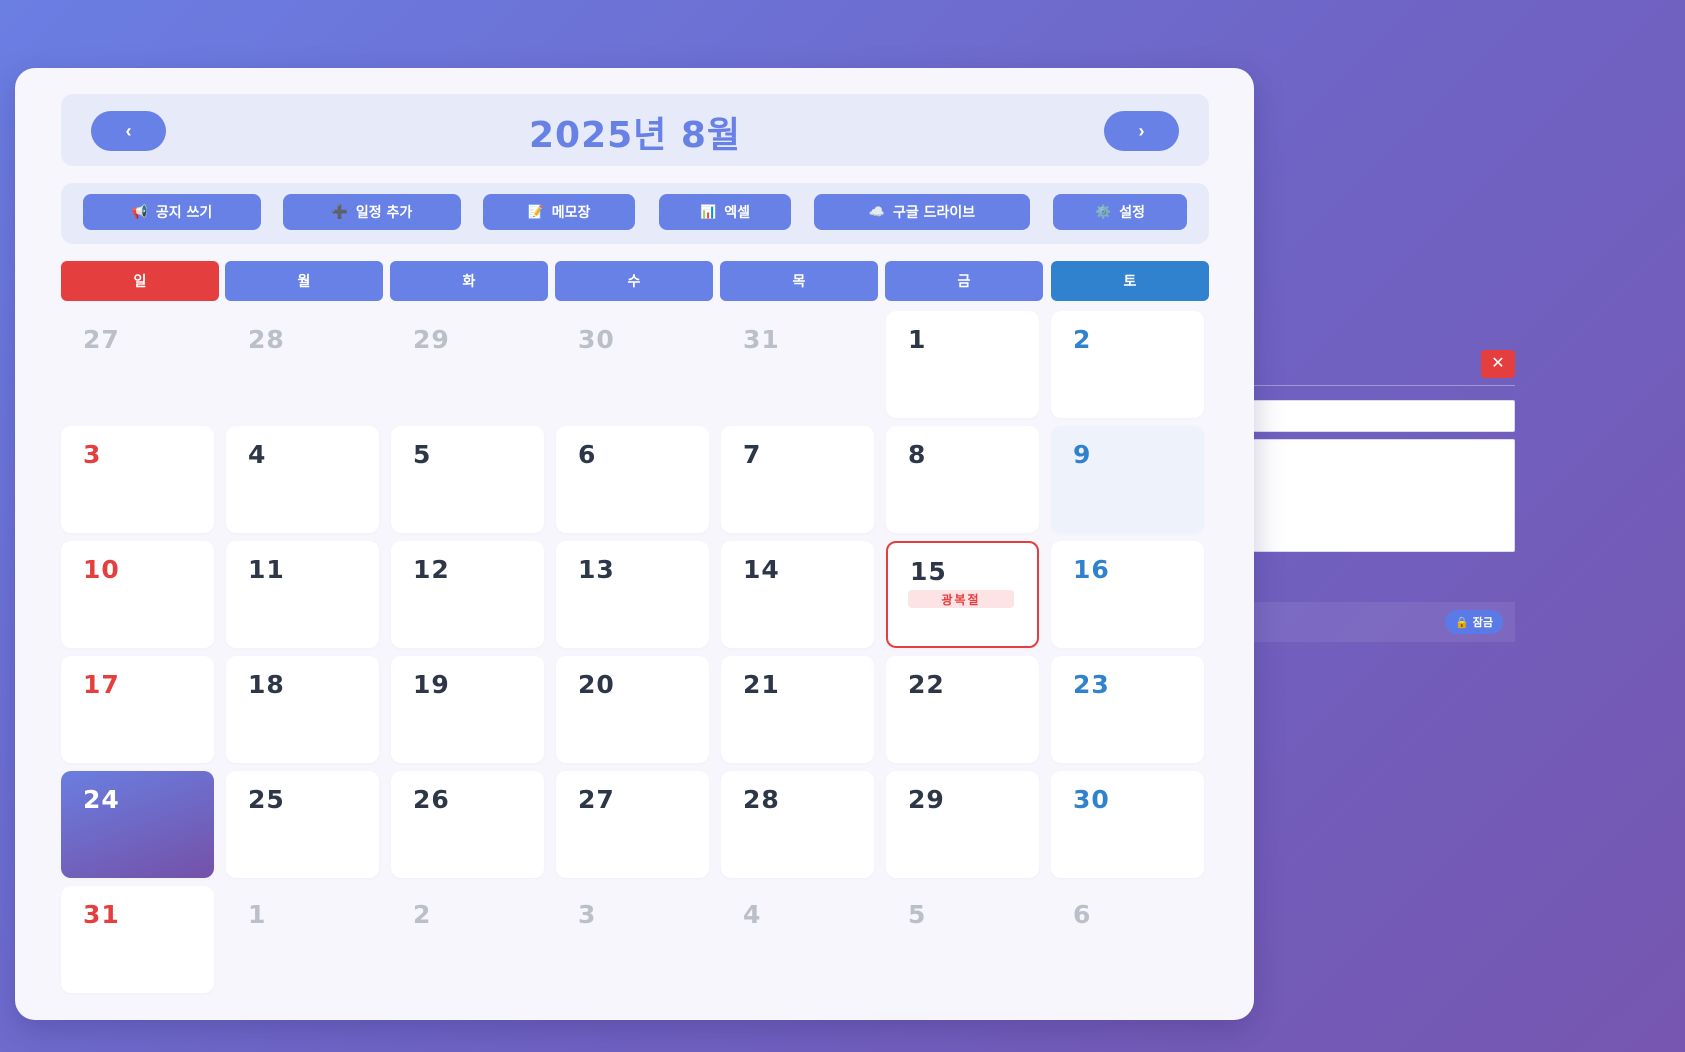 Image resolution: width=1685 pixels, height=1052 pixels. I want to click on google-drive-button: ☁️ 구글 드라이브, so click(922, 212).